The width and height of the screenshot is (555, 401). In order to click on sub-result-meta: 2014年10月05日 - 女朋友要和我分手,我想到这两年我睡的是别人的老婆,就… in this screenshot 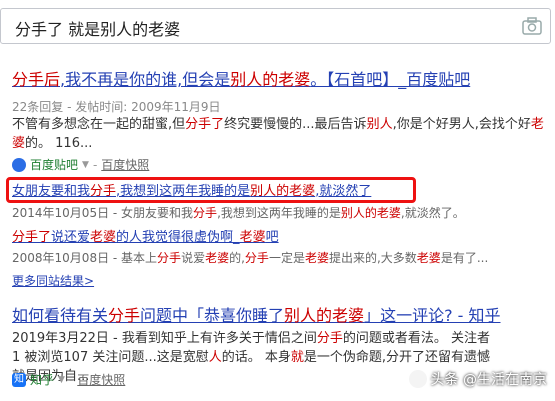, I will do `click(238, 213)`.